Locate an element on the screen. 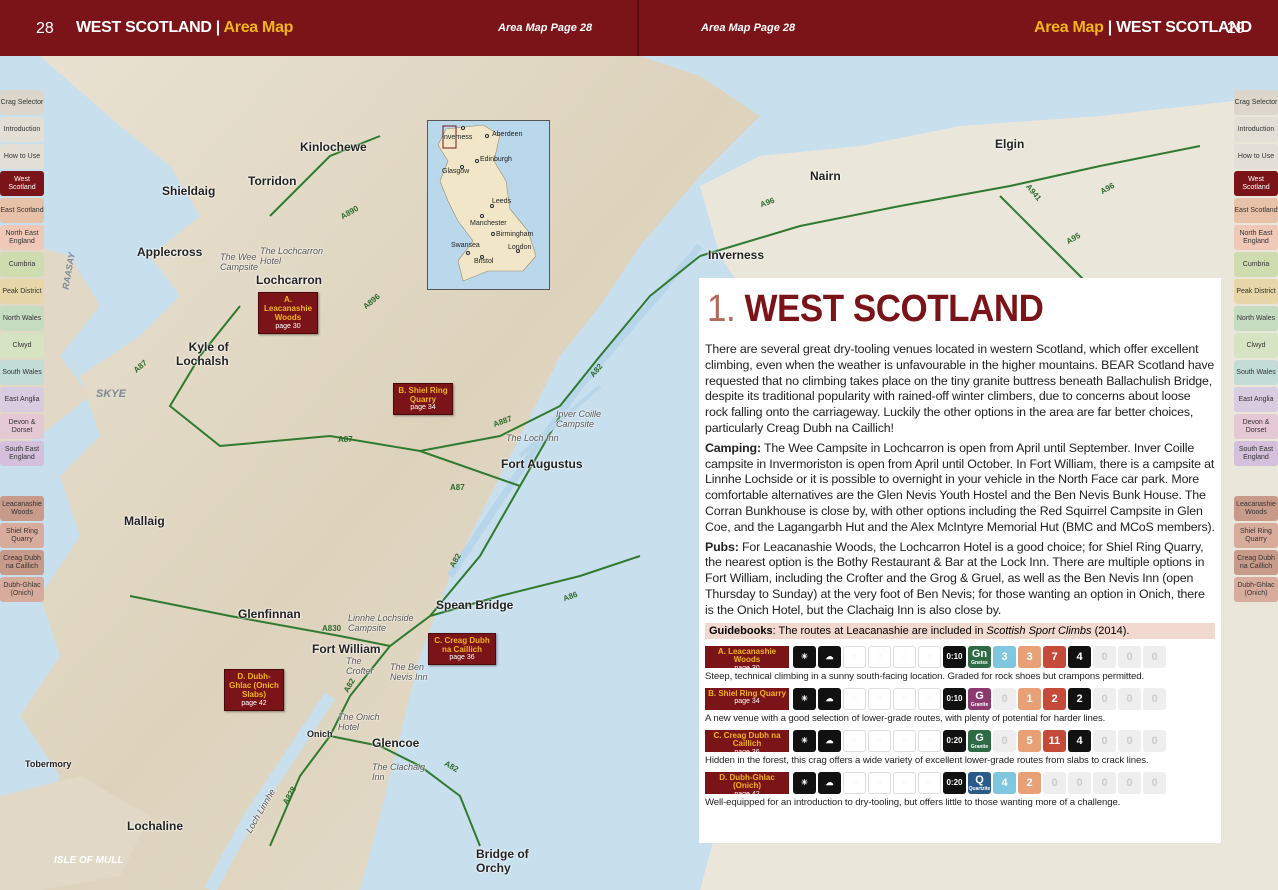 This screenshot has width=1278, height=890. crag-marker-c: C. Creag Dubh na Caillich page 36 is located at coordinates (462, 649).